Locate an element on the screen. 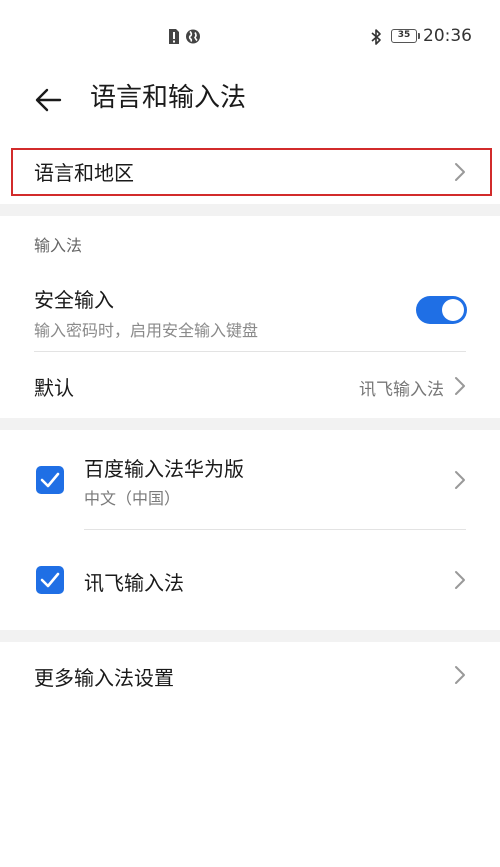 The width and height of the screenshot is (500, 867). status-bar: 35 20:36 is located at coordinates (250, 37).